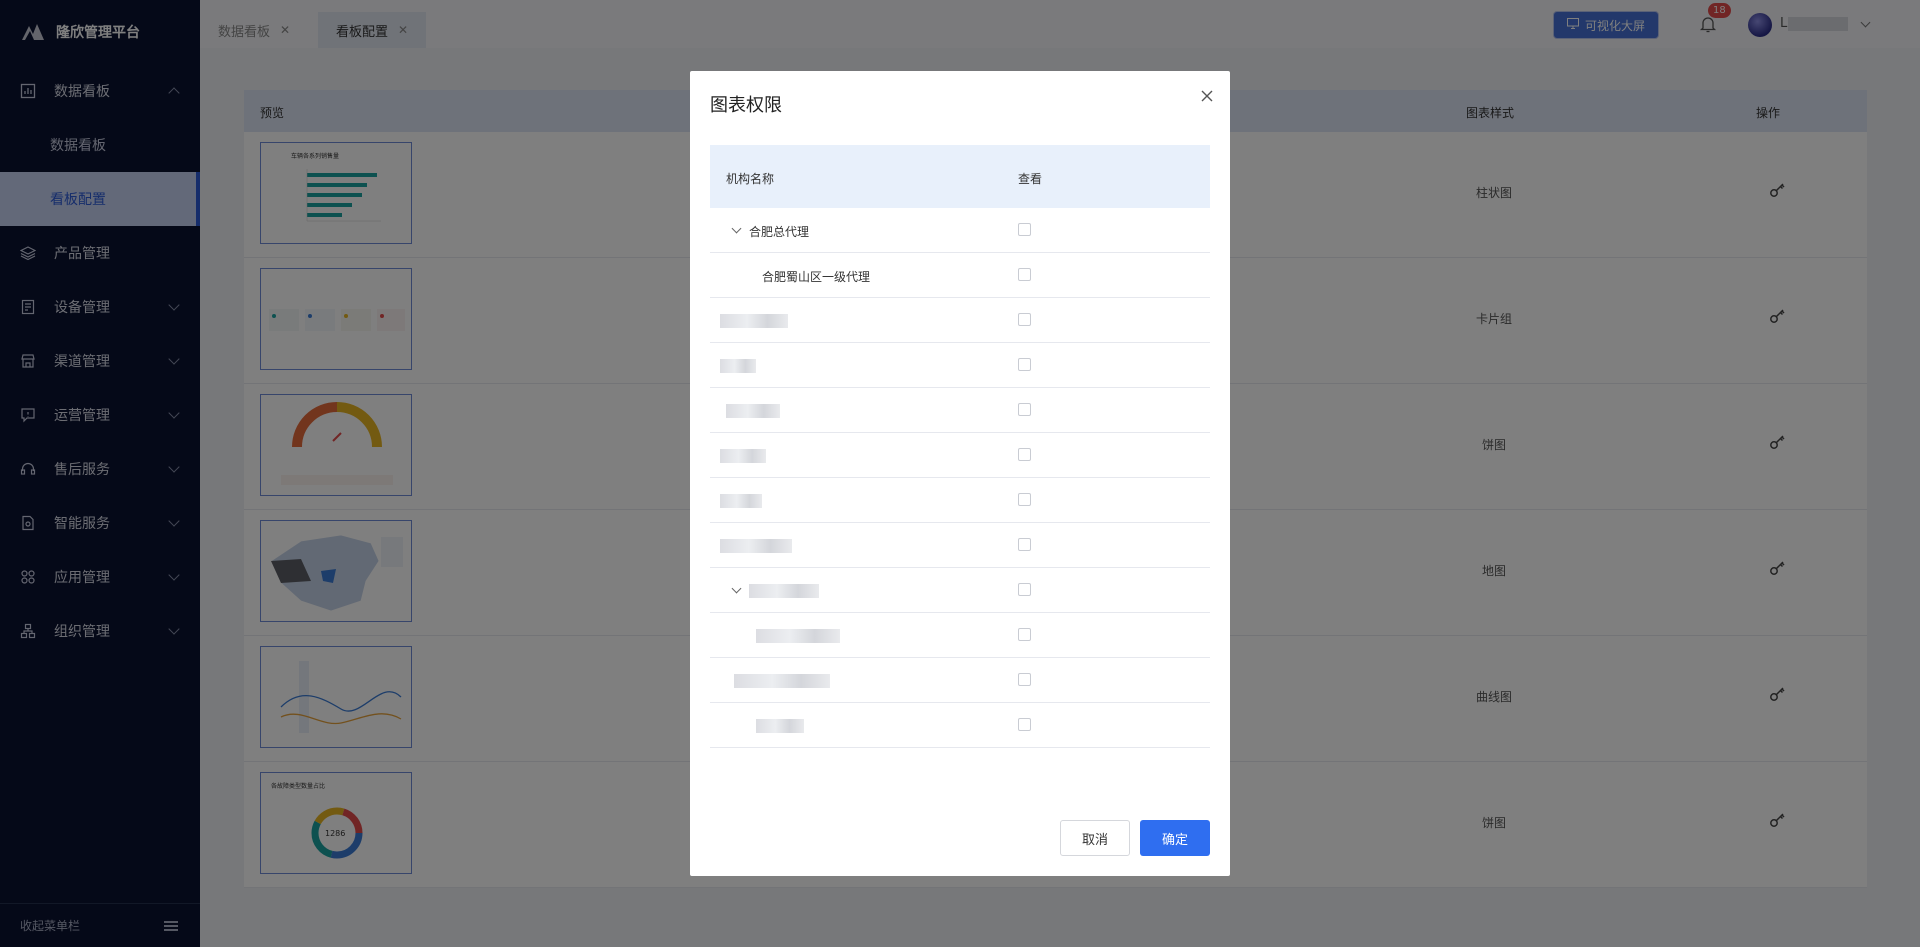 This screenshot has width=1920, height=947. I want to click on dialog-title: 图表权限, so click(746, 105).